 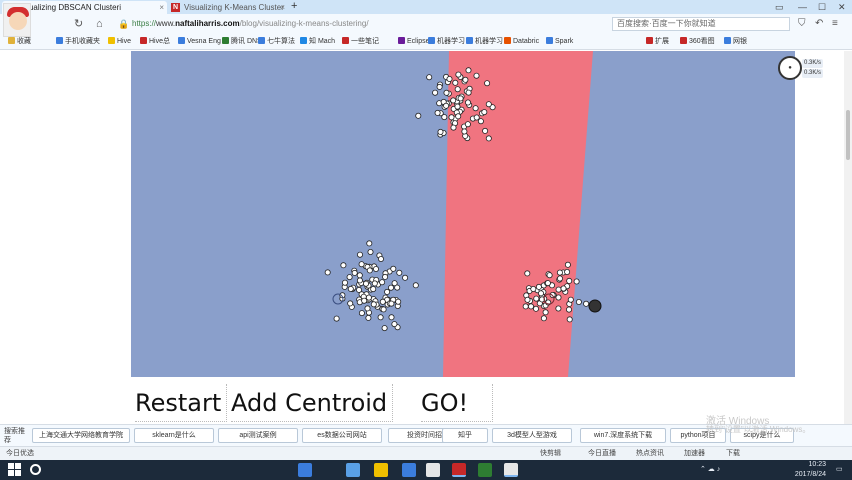 I want to click on bookmark-item: Vesna Eng, so click(x=199, y=42).